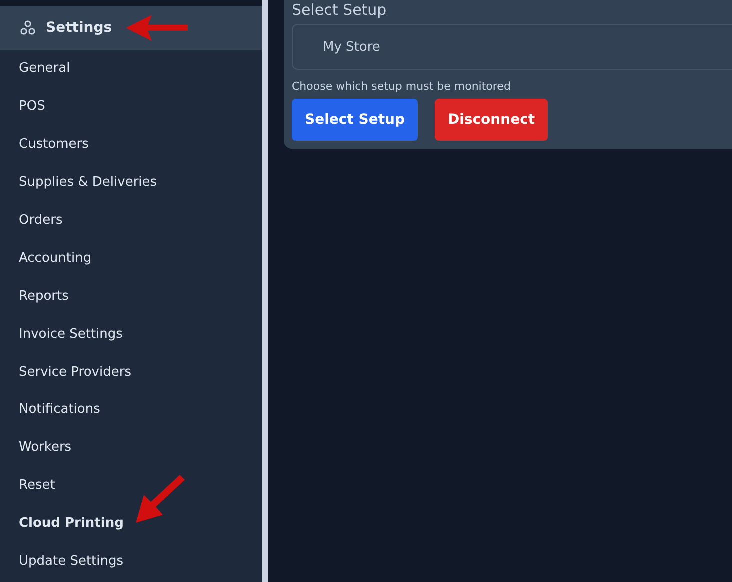 The height and width of the screenshot is (582, 732). Describe the element at coordinates (28, 28) in the screenshot. I see `nodes-icon` at that location.